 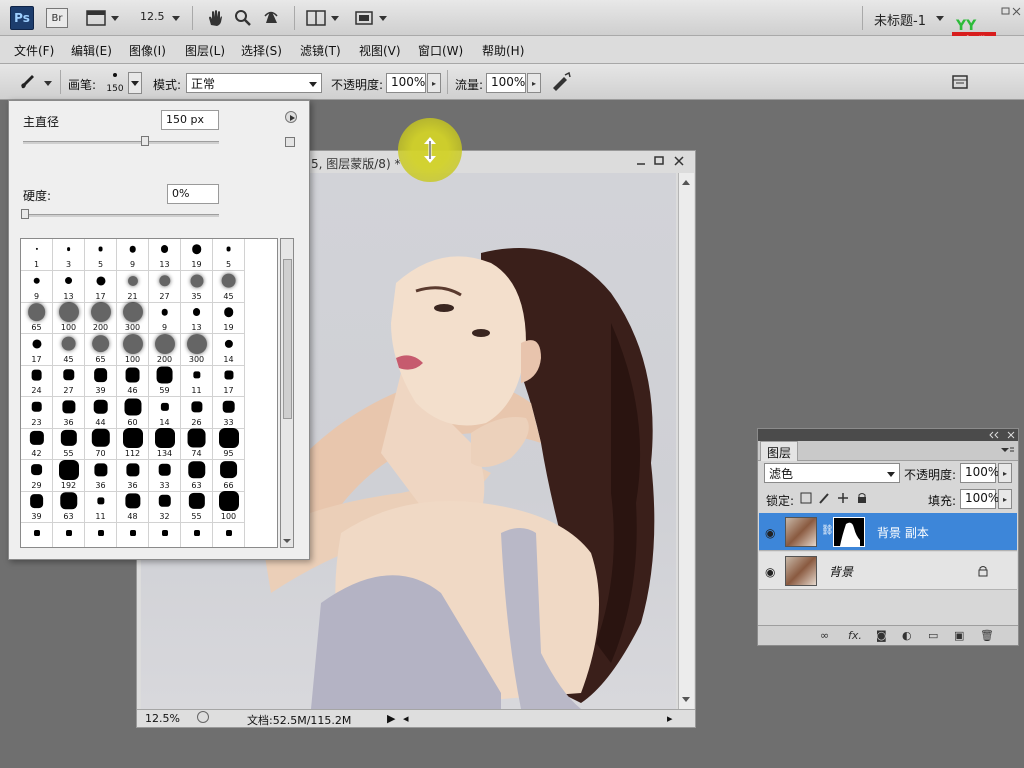 What do you see at coordinates (406, 83) in the screenshot?
I see `opacity-input: 100%` at bounding box center [406, 83].